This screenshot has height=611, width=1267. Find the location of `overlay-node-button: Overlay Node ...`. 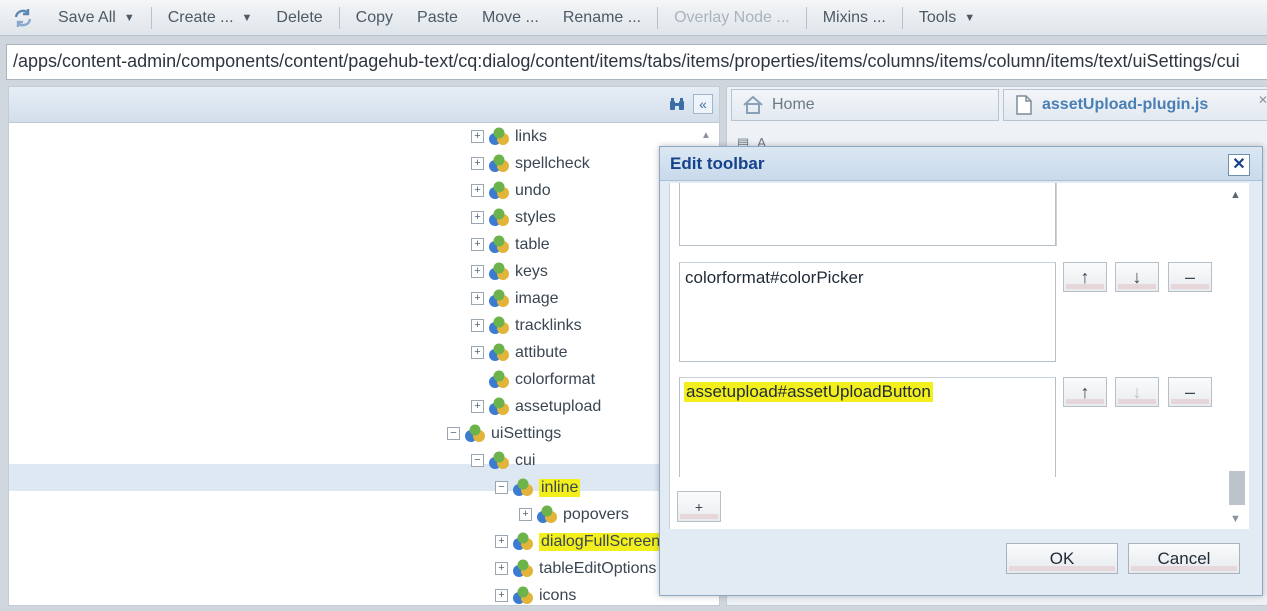

overlay-node-button: Overlay Node ... is located at coordinates (732, 18).